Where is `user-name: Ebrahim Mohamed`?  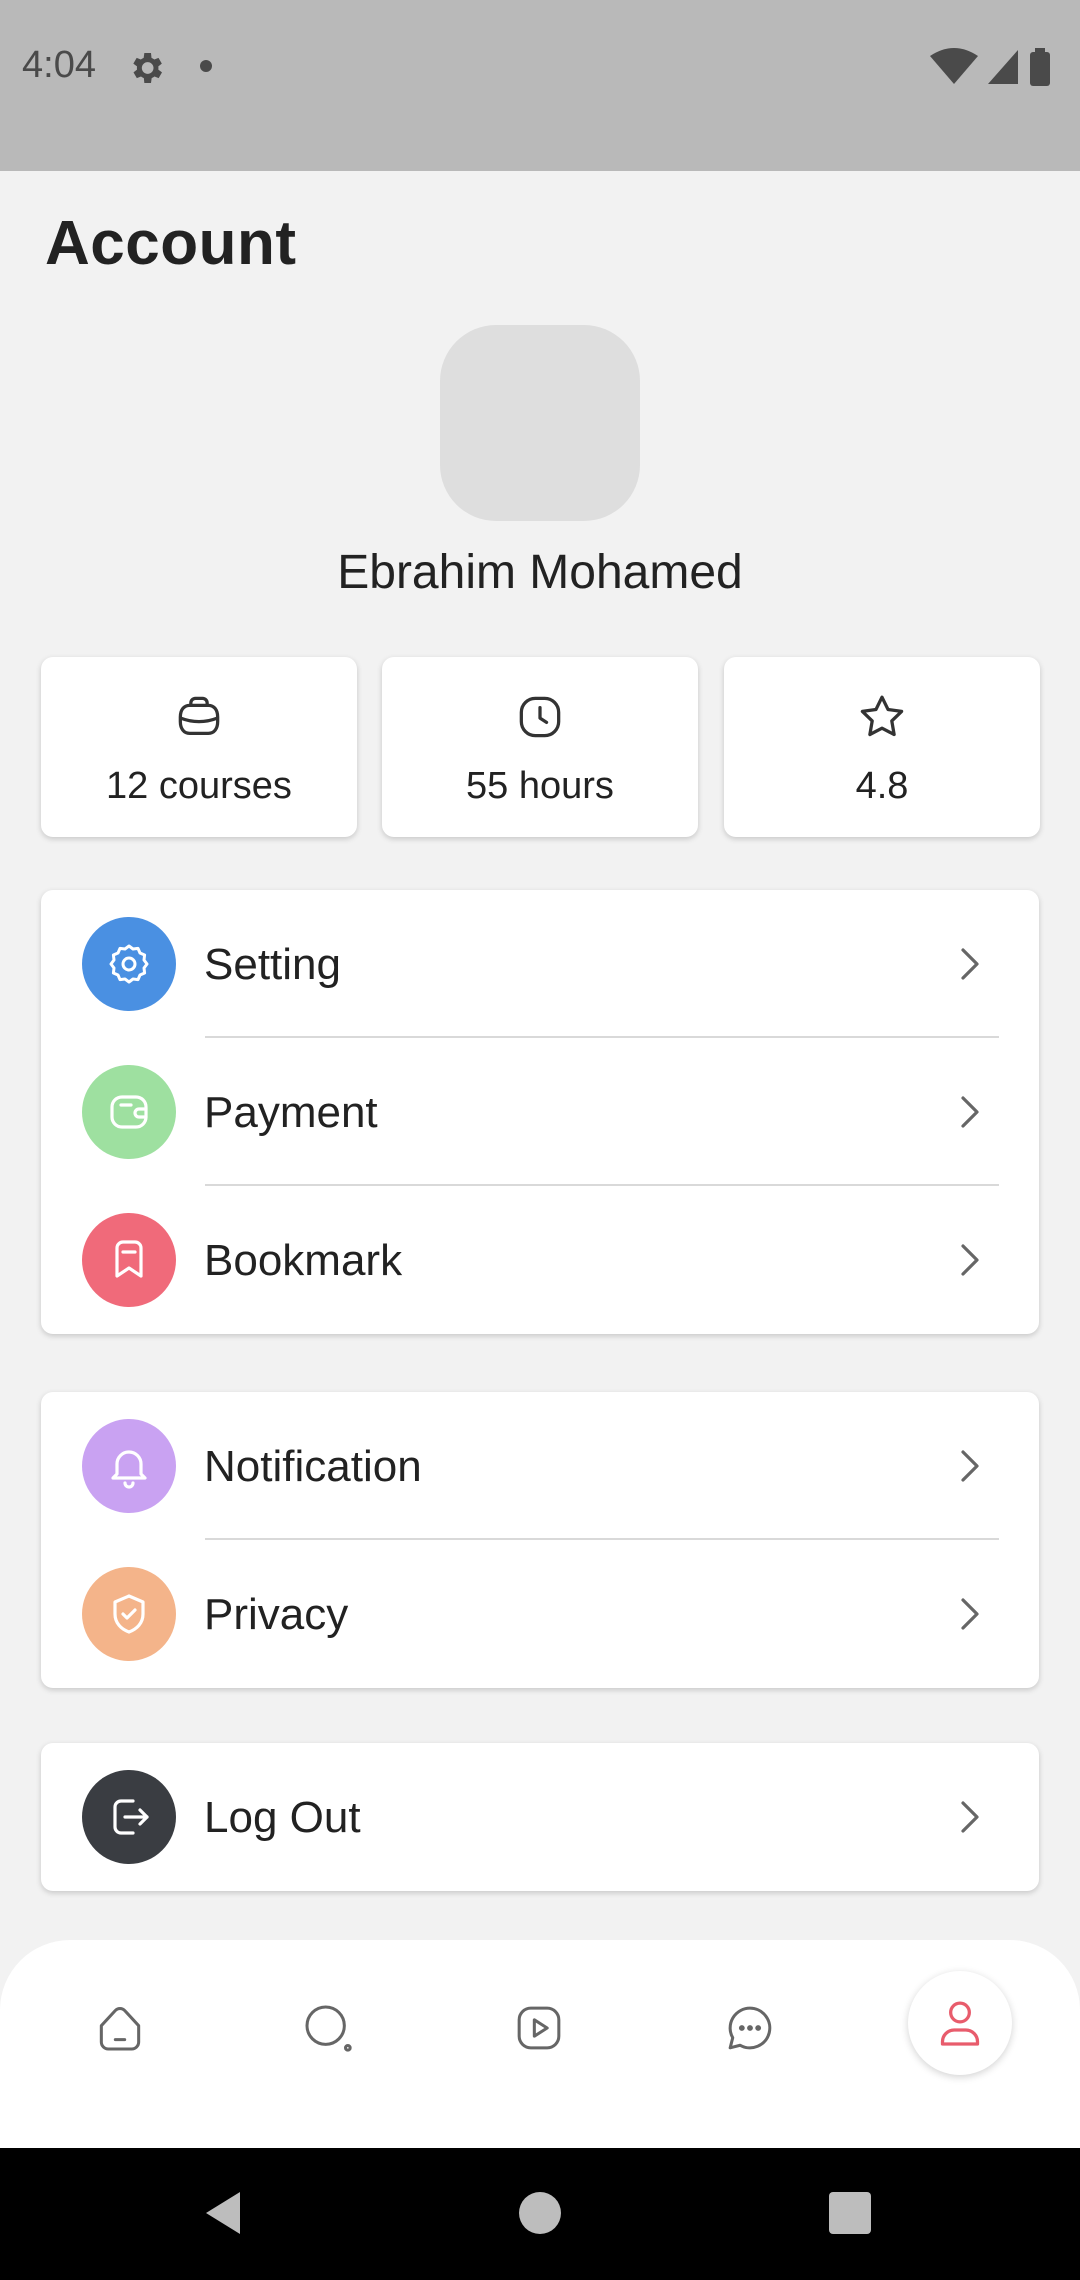 user-name: Ebrahim Mohamed is located at coordinates (540, 572).